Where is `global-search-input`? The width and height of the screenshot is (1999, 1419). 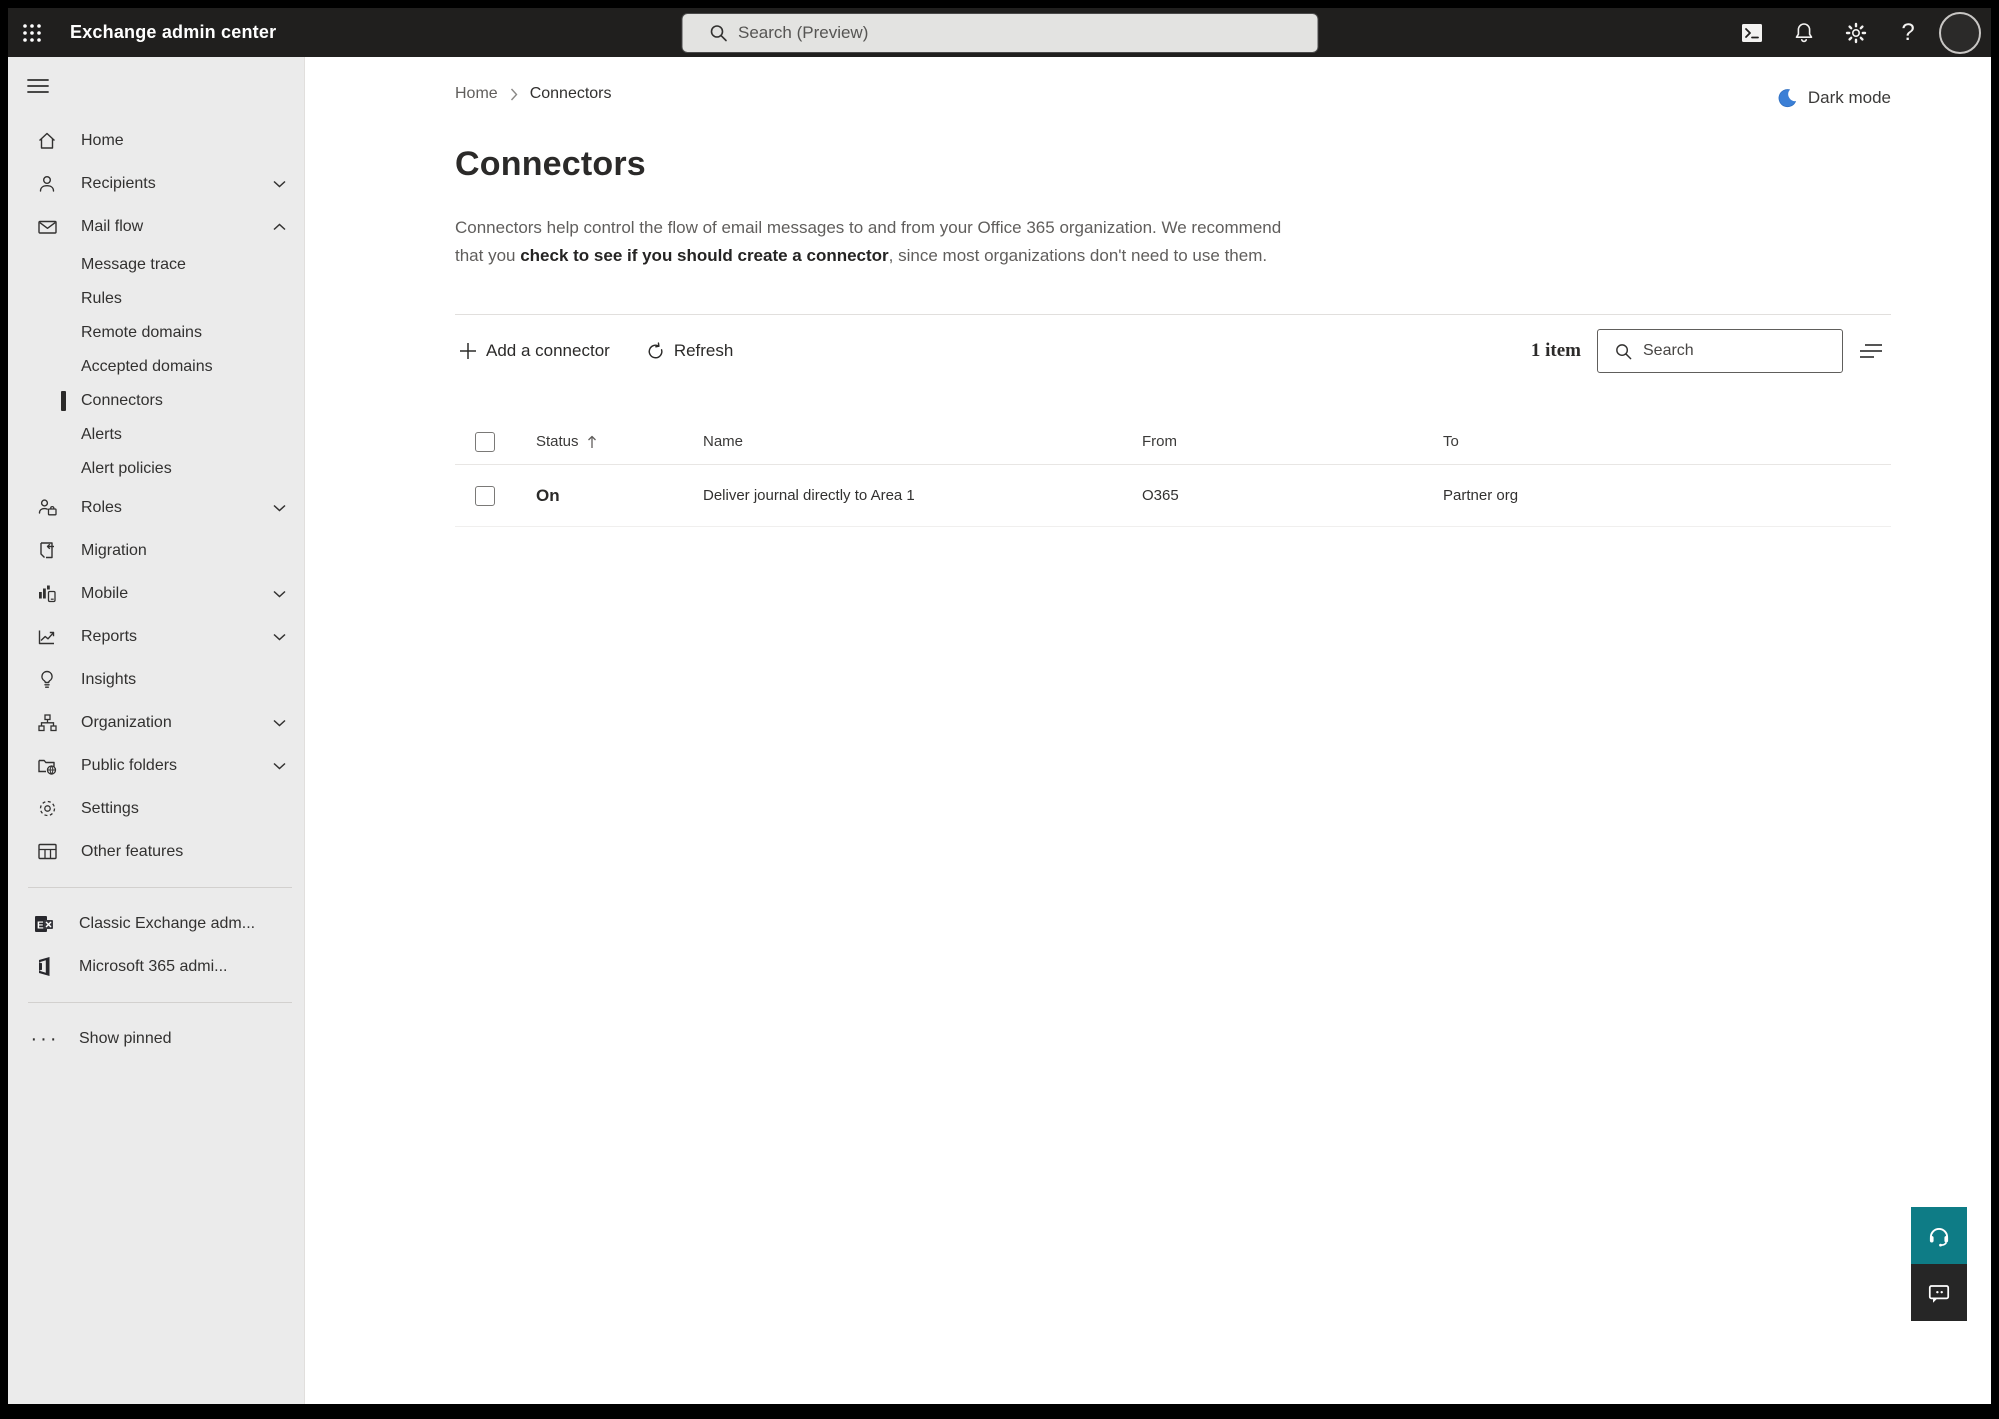
global-search-input is located at coordinates (1021, 32).